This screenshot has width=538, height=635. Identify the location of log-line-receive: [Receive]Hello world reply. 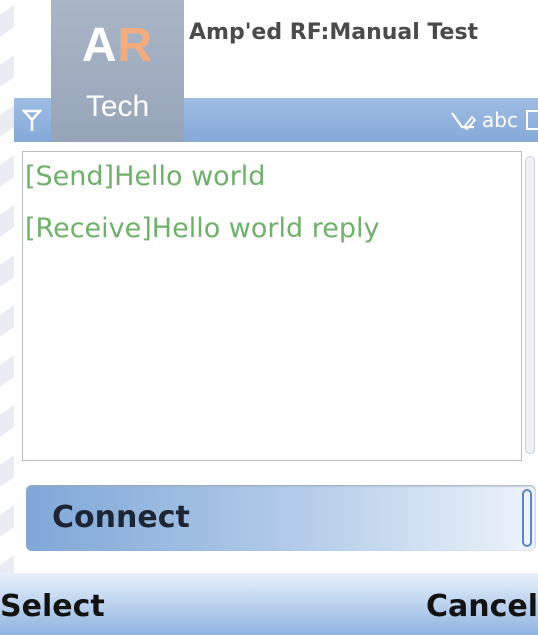
(202, 228).